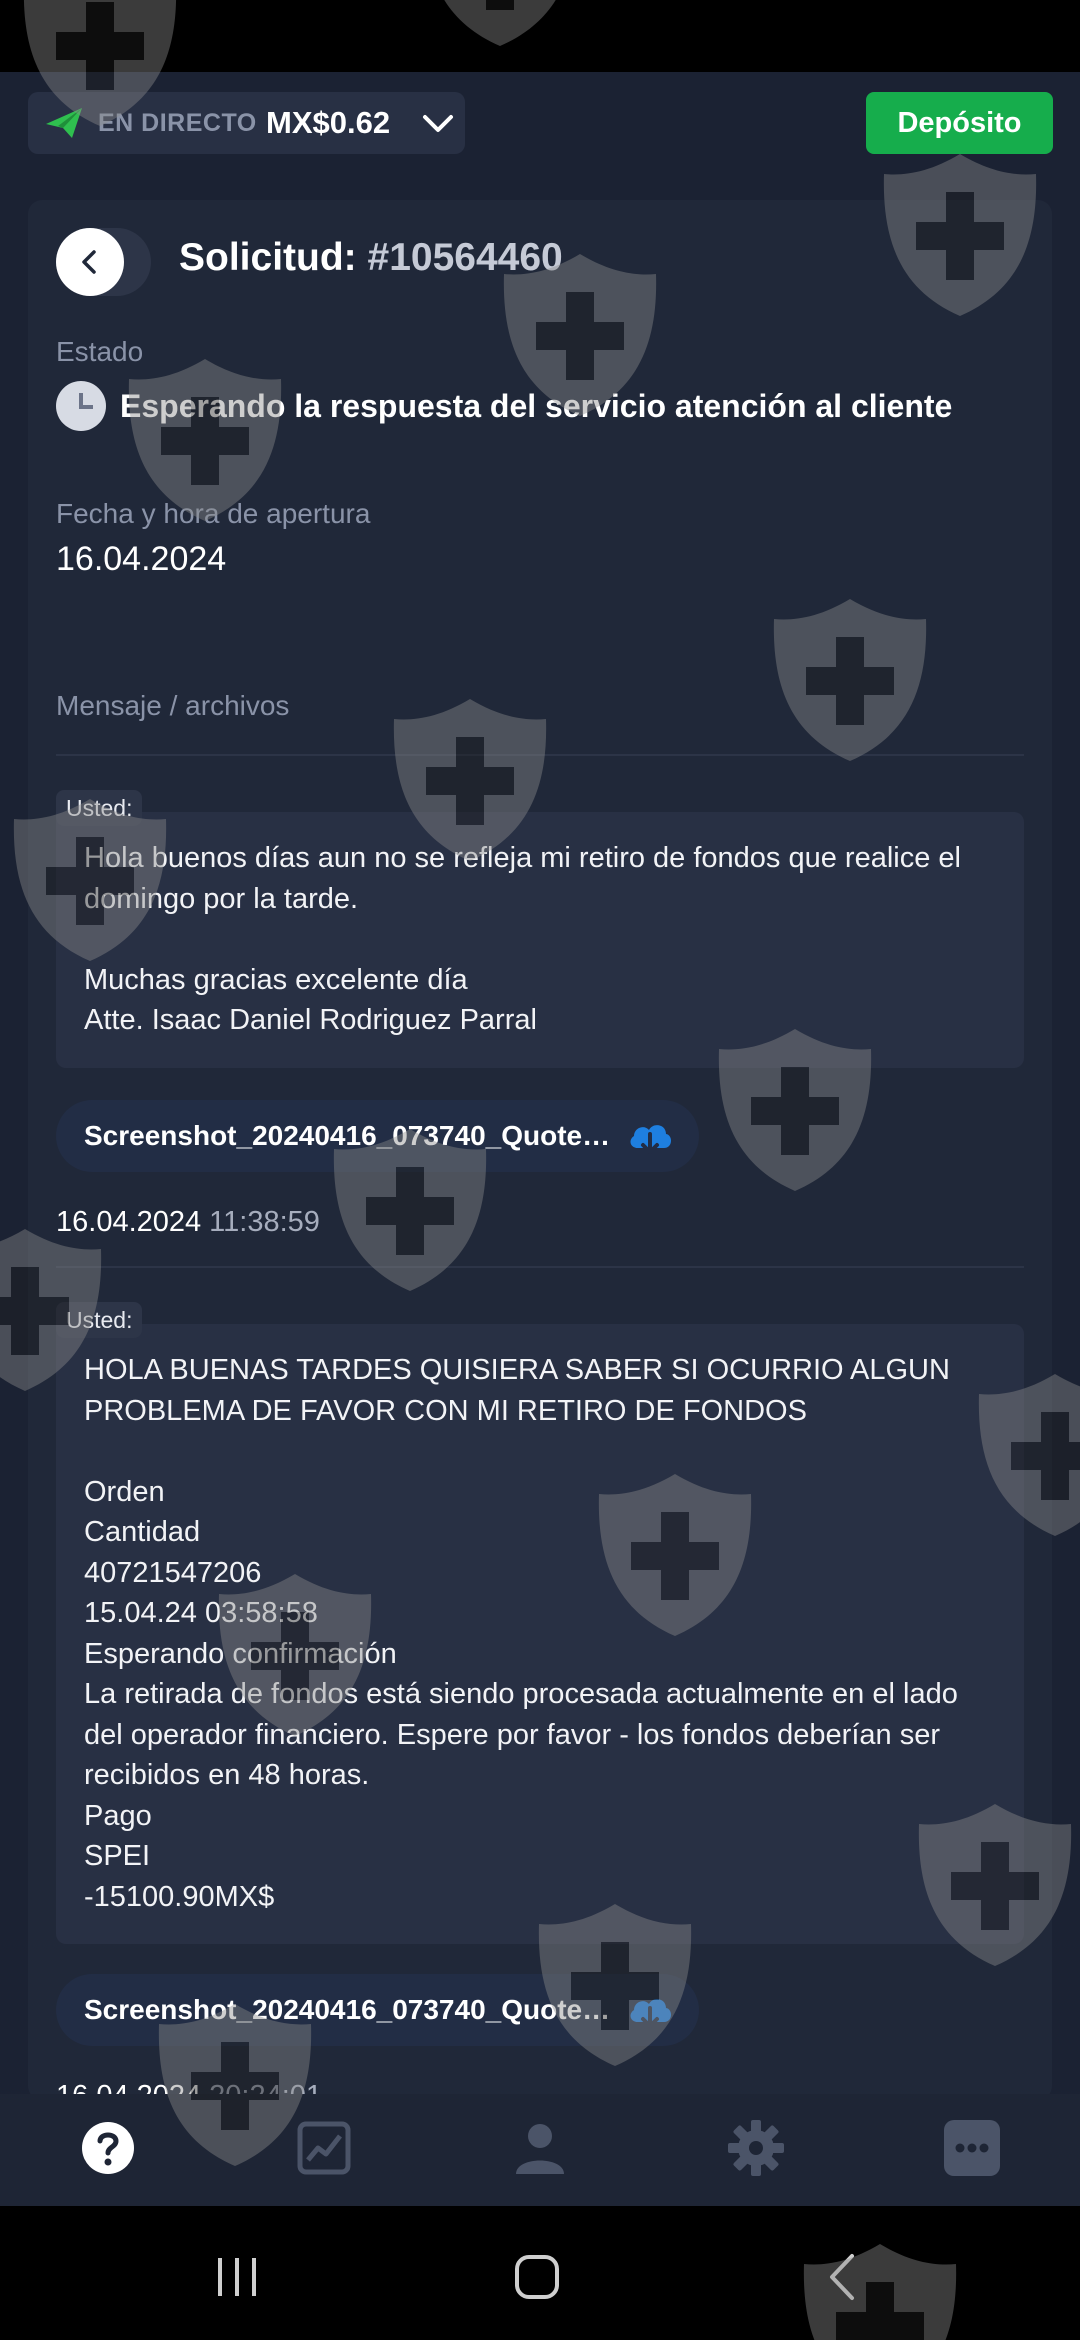 Image resolution: width=1080 pixels, height=2340 pixels. What do you see at coordinates (959, 123) in the screenshot?
I see `deposit-button: Depósito` at bounding box center [959, 123].